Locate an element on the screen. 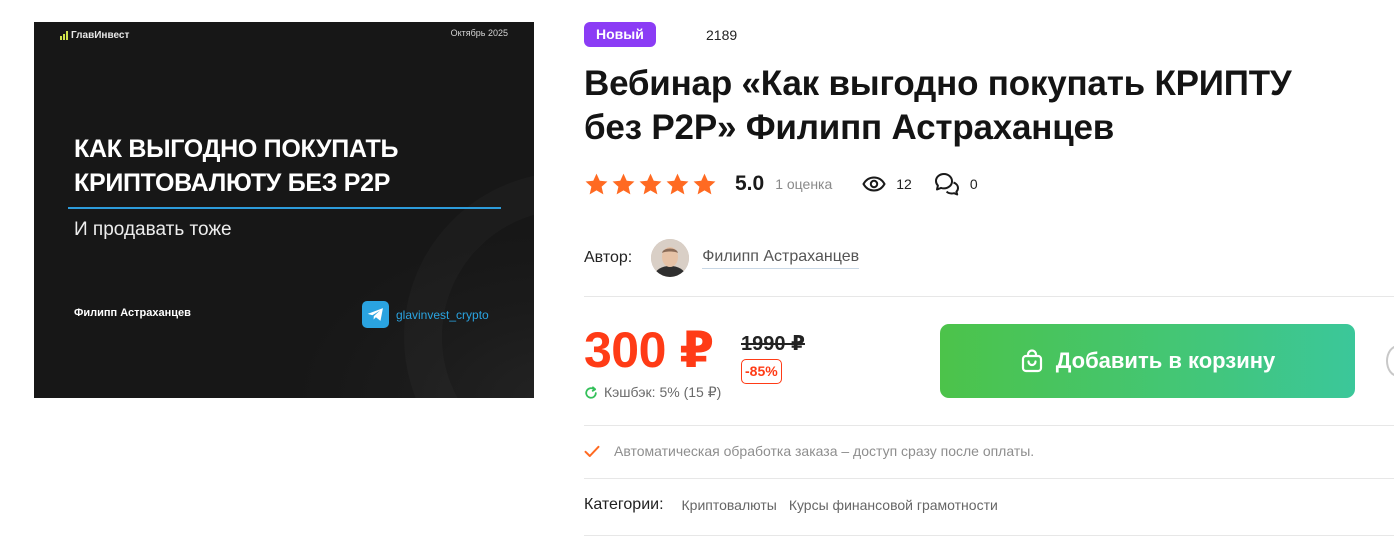 The height and width of the screenshot is (542, 1394). cover-title-line: КРИПТОВАЛЮТУ БЕЗ P2P is located at coordinates (232, 183).